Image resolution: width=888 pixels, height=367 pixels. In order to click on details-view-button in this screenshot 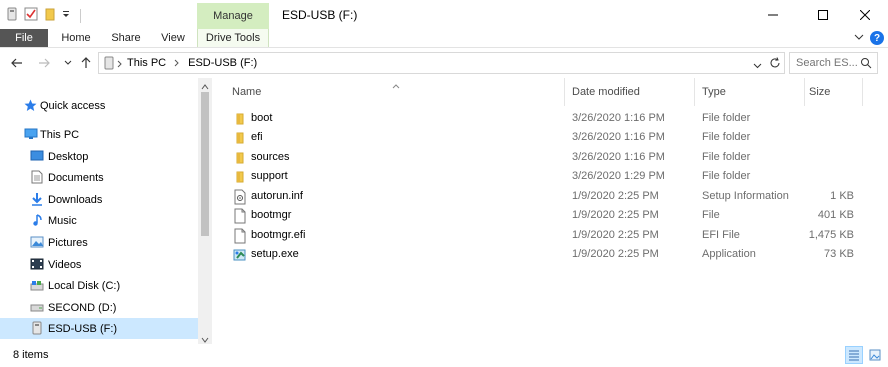, I will do `click(854, 355)`.